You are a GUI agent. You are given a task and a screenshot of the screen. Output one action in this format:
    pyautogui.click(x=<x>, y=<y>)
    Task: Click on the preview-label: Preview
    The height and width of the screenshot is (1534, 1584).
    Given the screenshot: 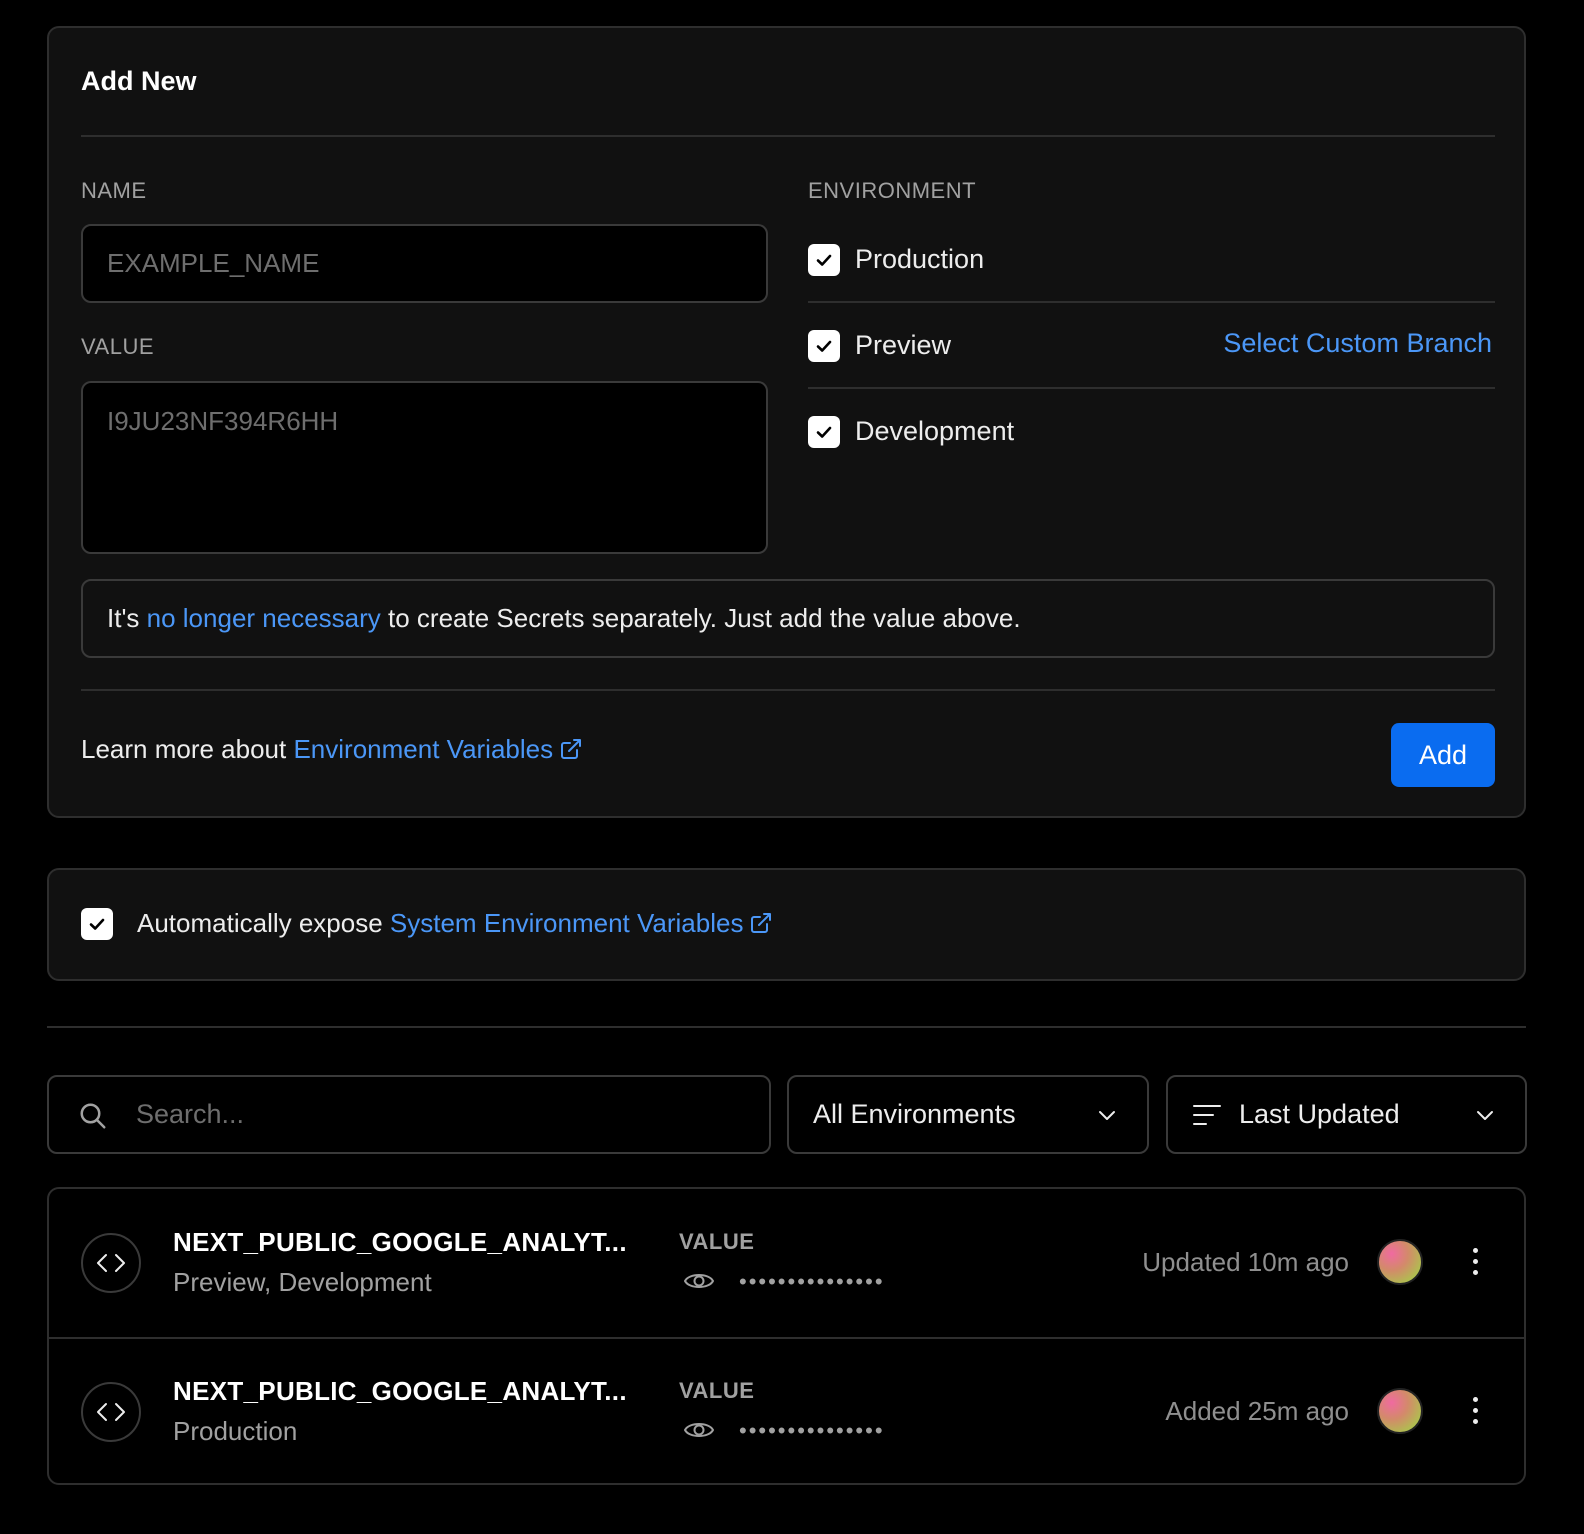 What is the action you would take?
    pyautogui.click(x=903, y=345)
    